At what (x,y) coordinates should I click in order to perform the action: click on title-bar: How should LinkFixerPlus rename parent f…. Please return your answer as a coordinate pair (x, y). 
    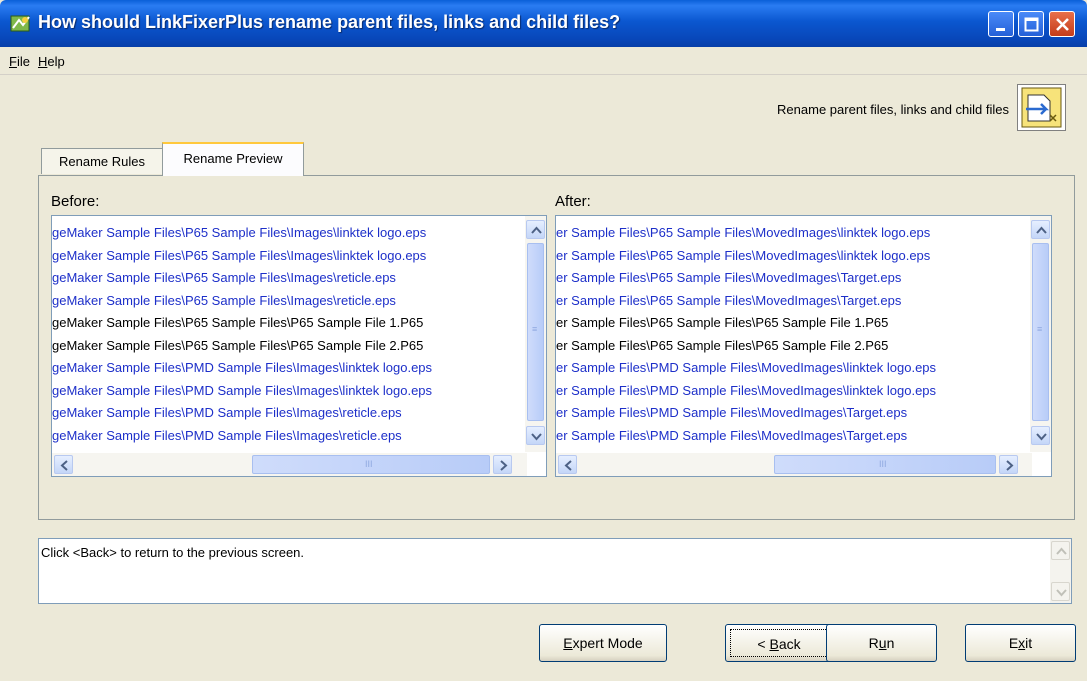
    Looking at the image, I should click on (543, 23).